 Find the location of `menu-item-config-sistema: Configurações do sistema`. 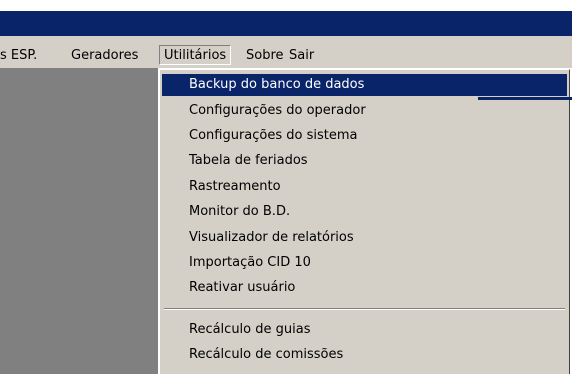

menu-item-config-sistema: Configurações do sistema is located at coordinates (364, 136).